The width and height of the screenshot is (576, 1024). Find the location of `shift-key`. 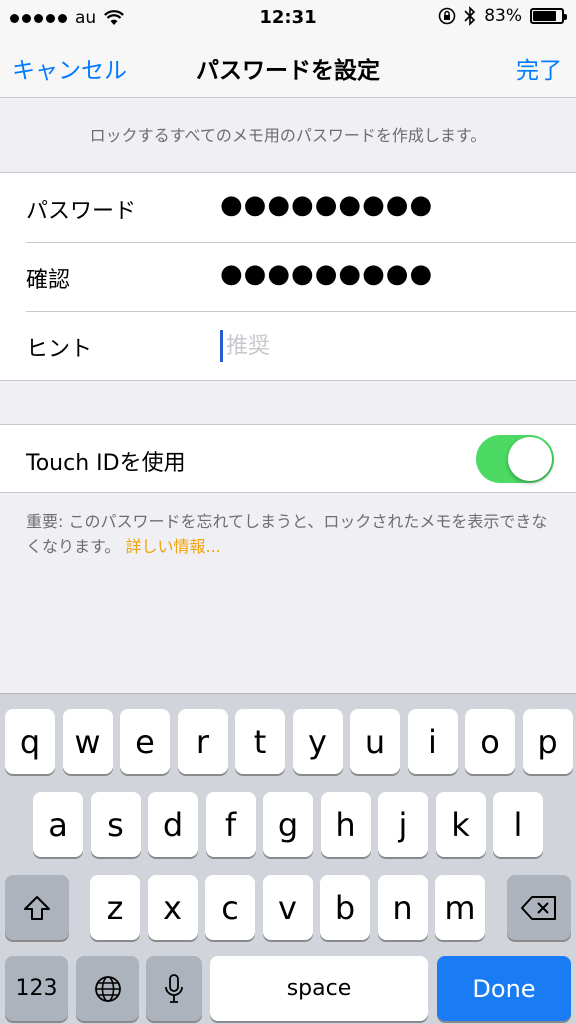

shift-key is located at coordinates (37, 907).